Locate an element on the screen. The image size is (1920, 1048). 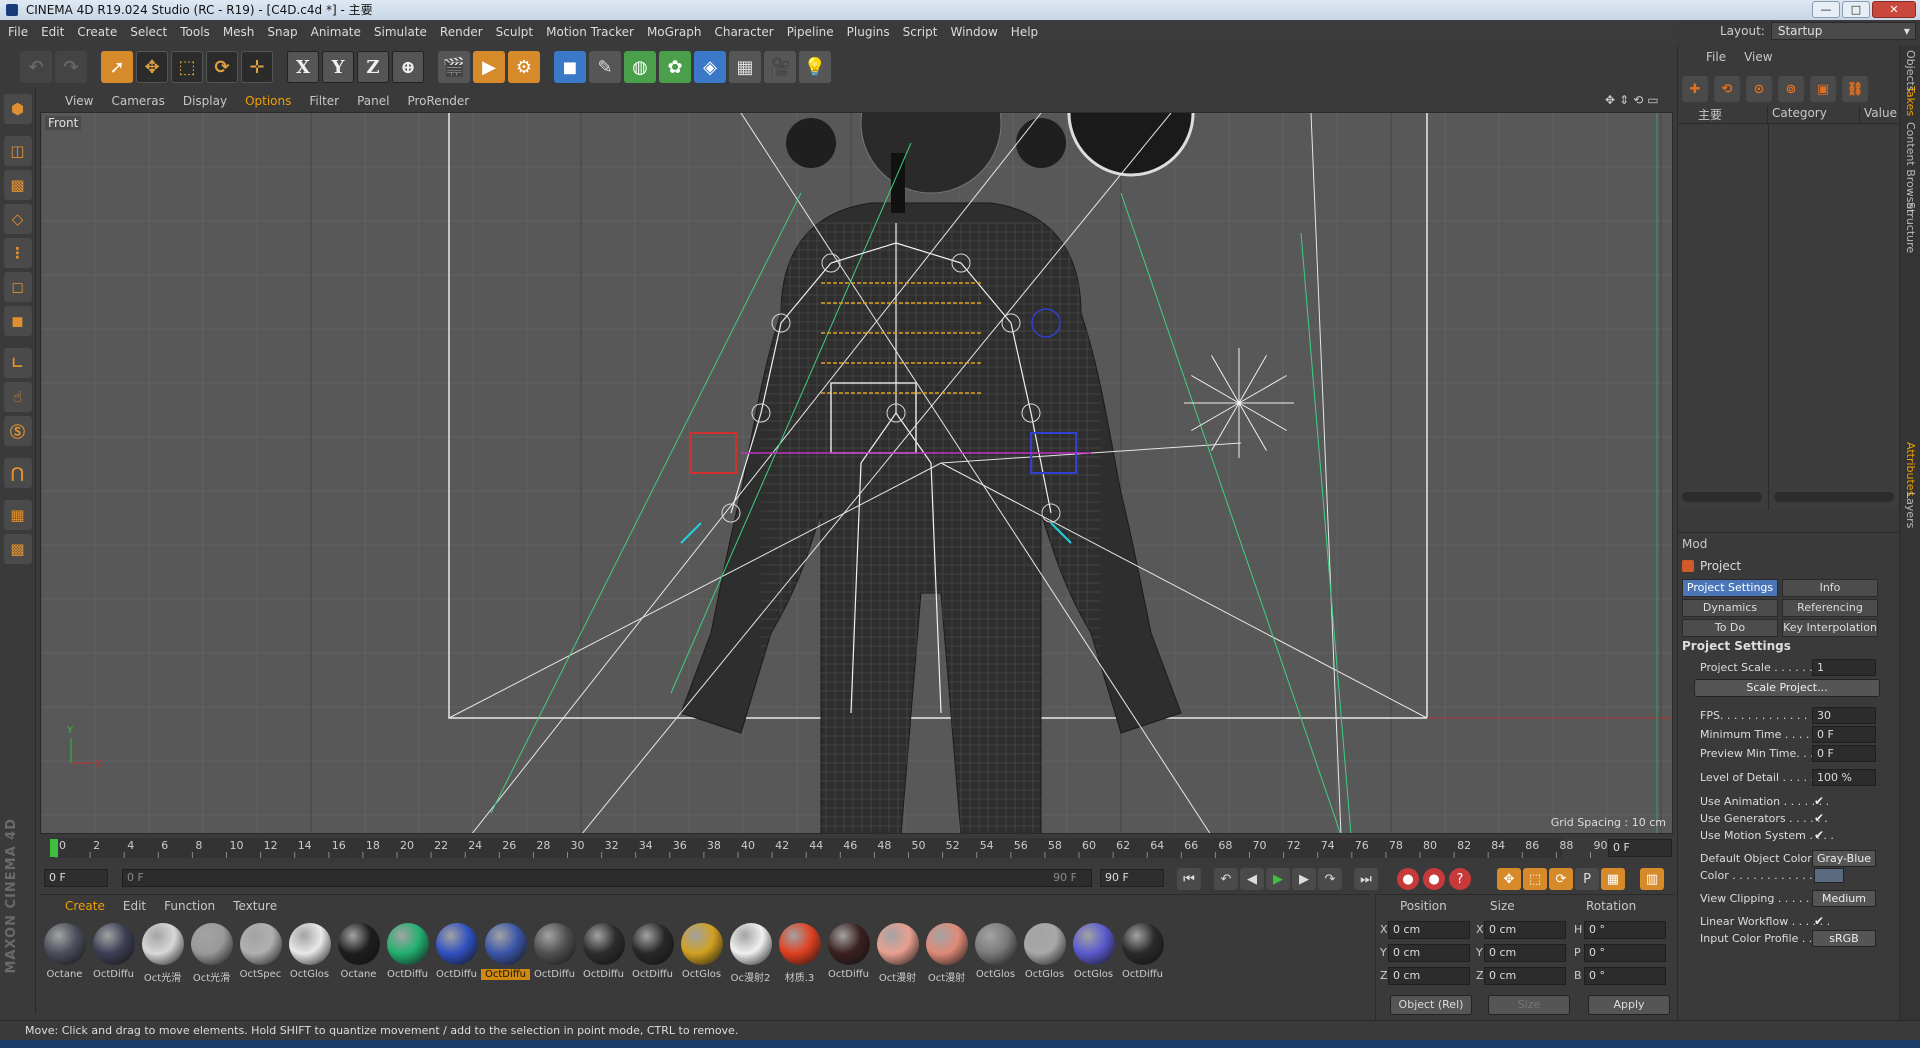
material-swatch: OctSpec is located at coordinates (260, 953).